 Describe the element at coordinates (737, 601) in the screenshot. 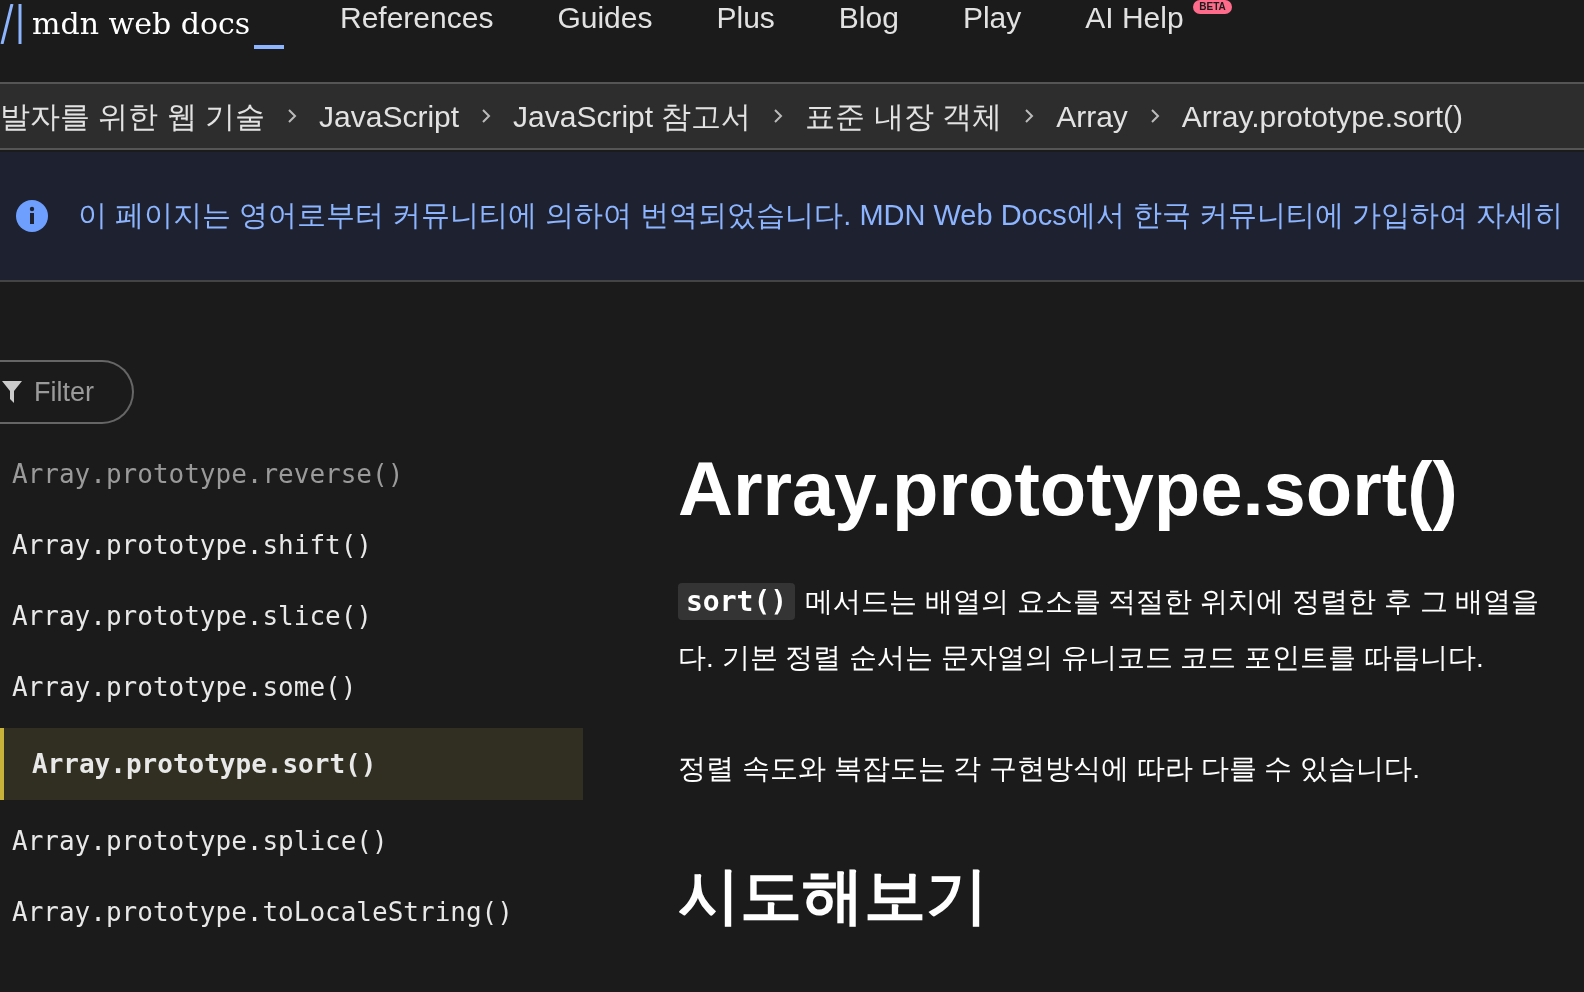

I see `inline-code: sort()` at that location.